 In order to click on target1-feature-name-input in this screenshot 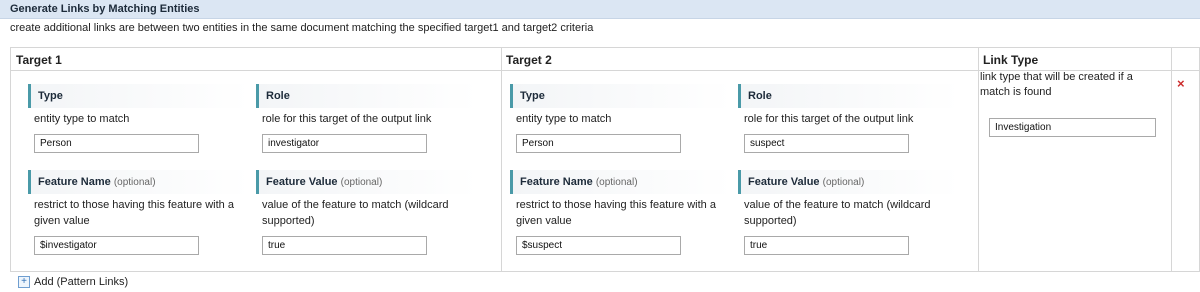, I will do `click(116, 245)`.